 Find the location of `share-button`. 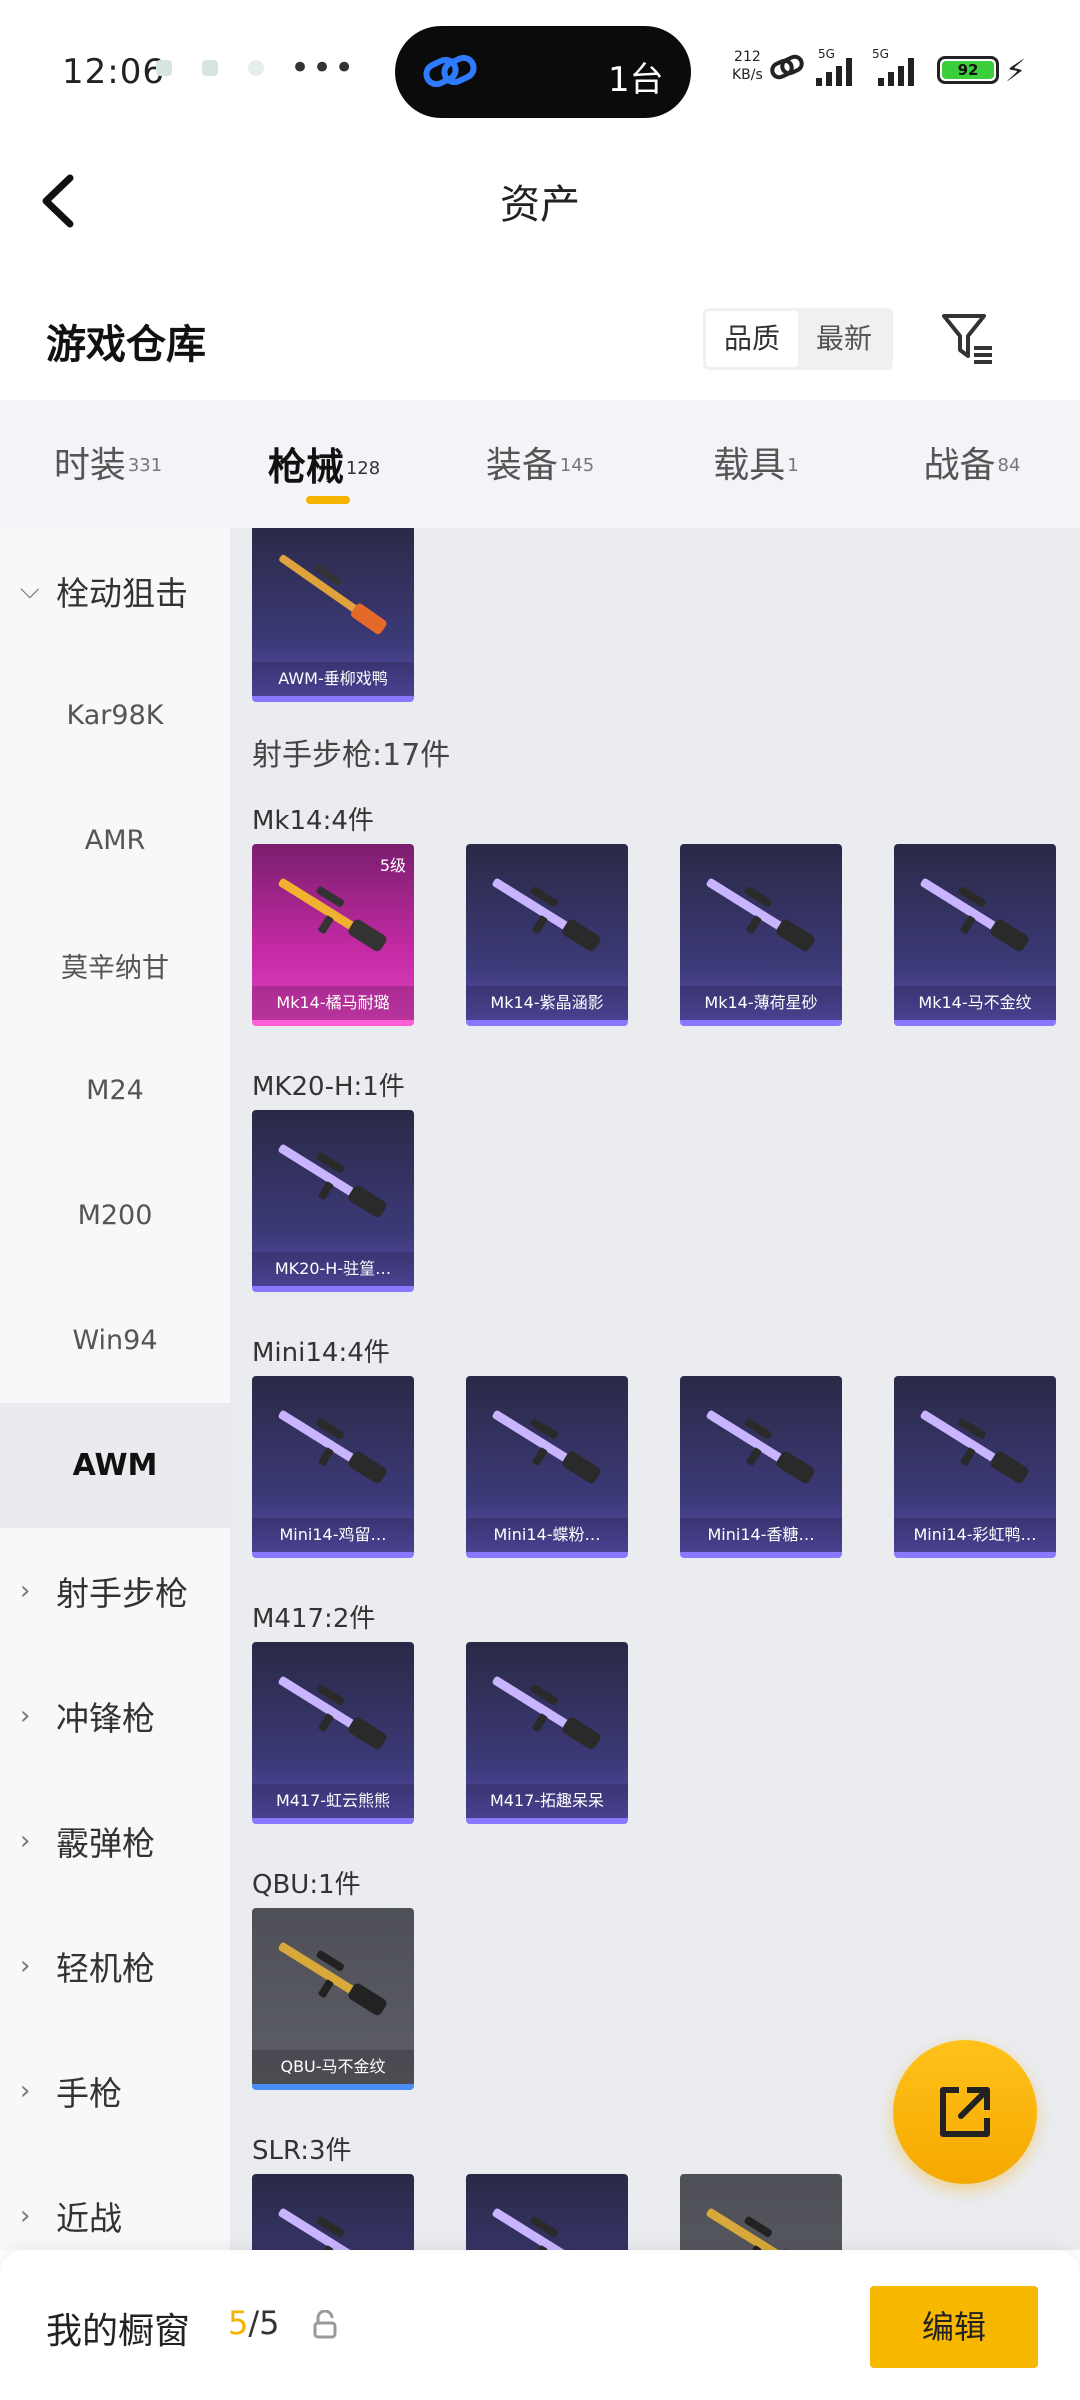

share-button is located at coordinates (965, 2112).